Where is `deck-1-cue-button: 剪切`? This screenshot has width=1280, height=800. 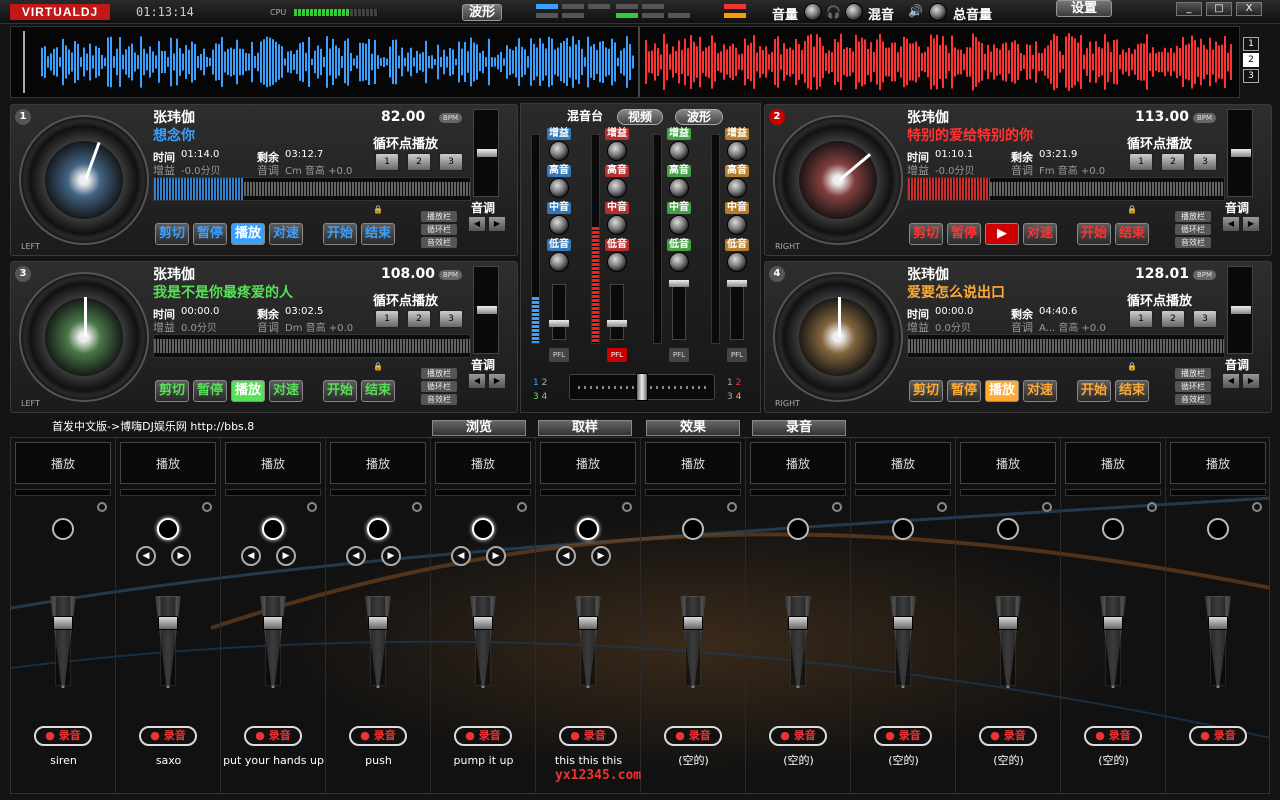 deck-1-cue-button: 剪切 is located at coordinates (172, 234).